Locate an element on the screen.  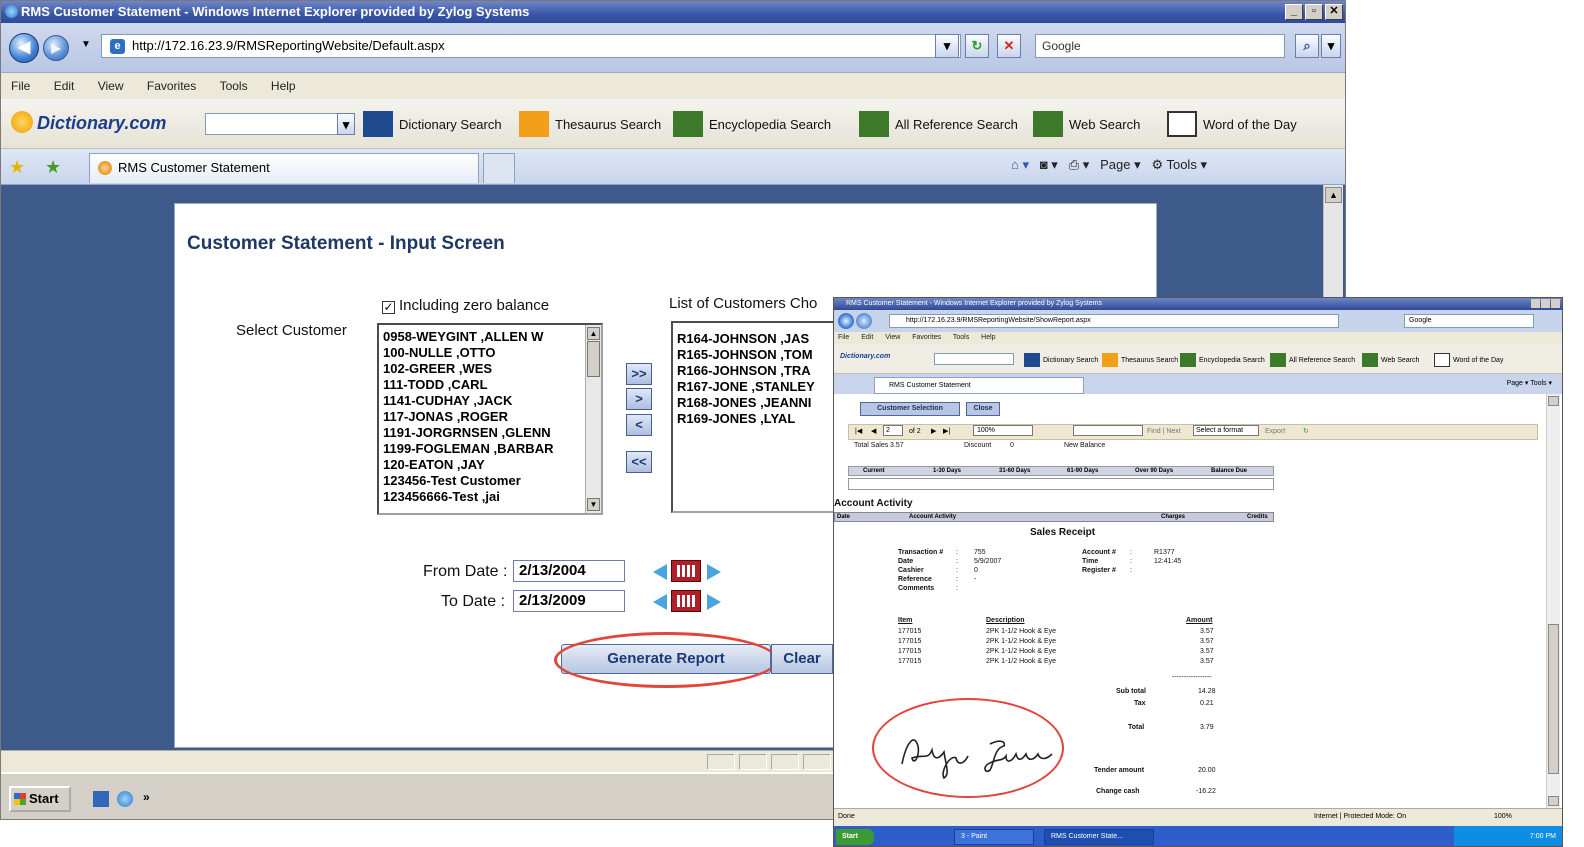
first-page-icon: |◀ is located at coordinates (858, 432).